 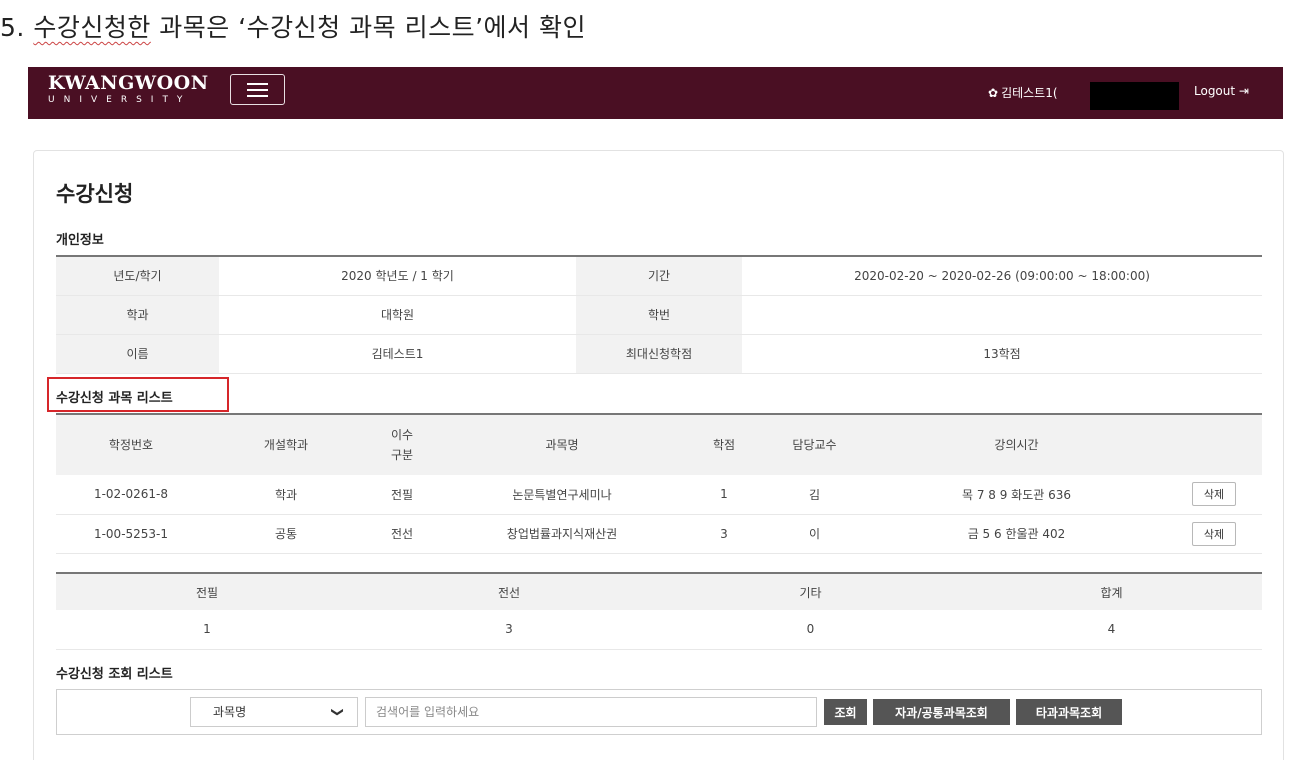 I want to click on summary-header: 합계, so click(x=1111, y=592).